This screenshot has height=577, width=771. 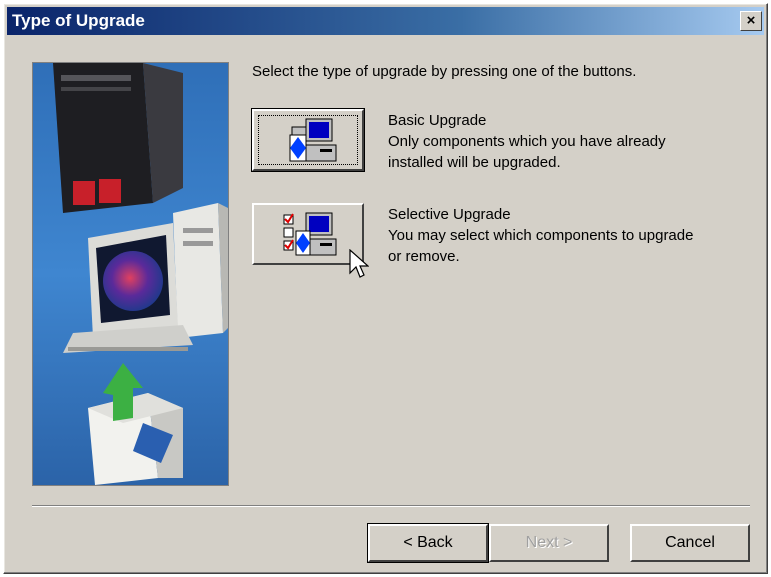 I want to click on cancel-button: Cancel, so click(x=690, y=543).